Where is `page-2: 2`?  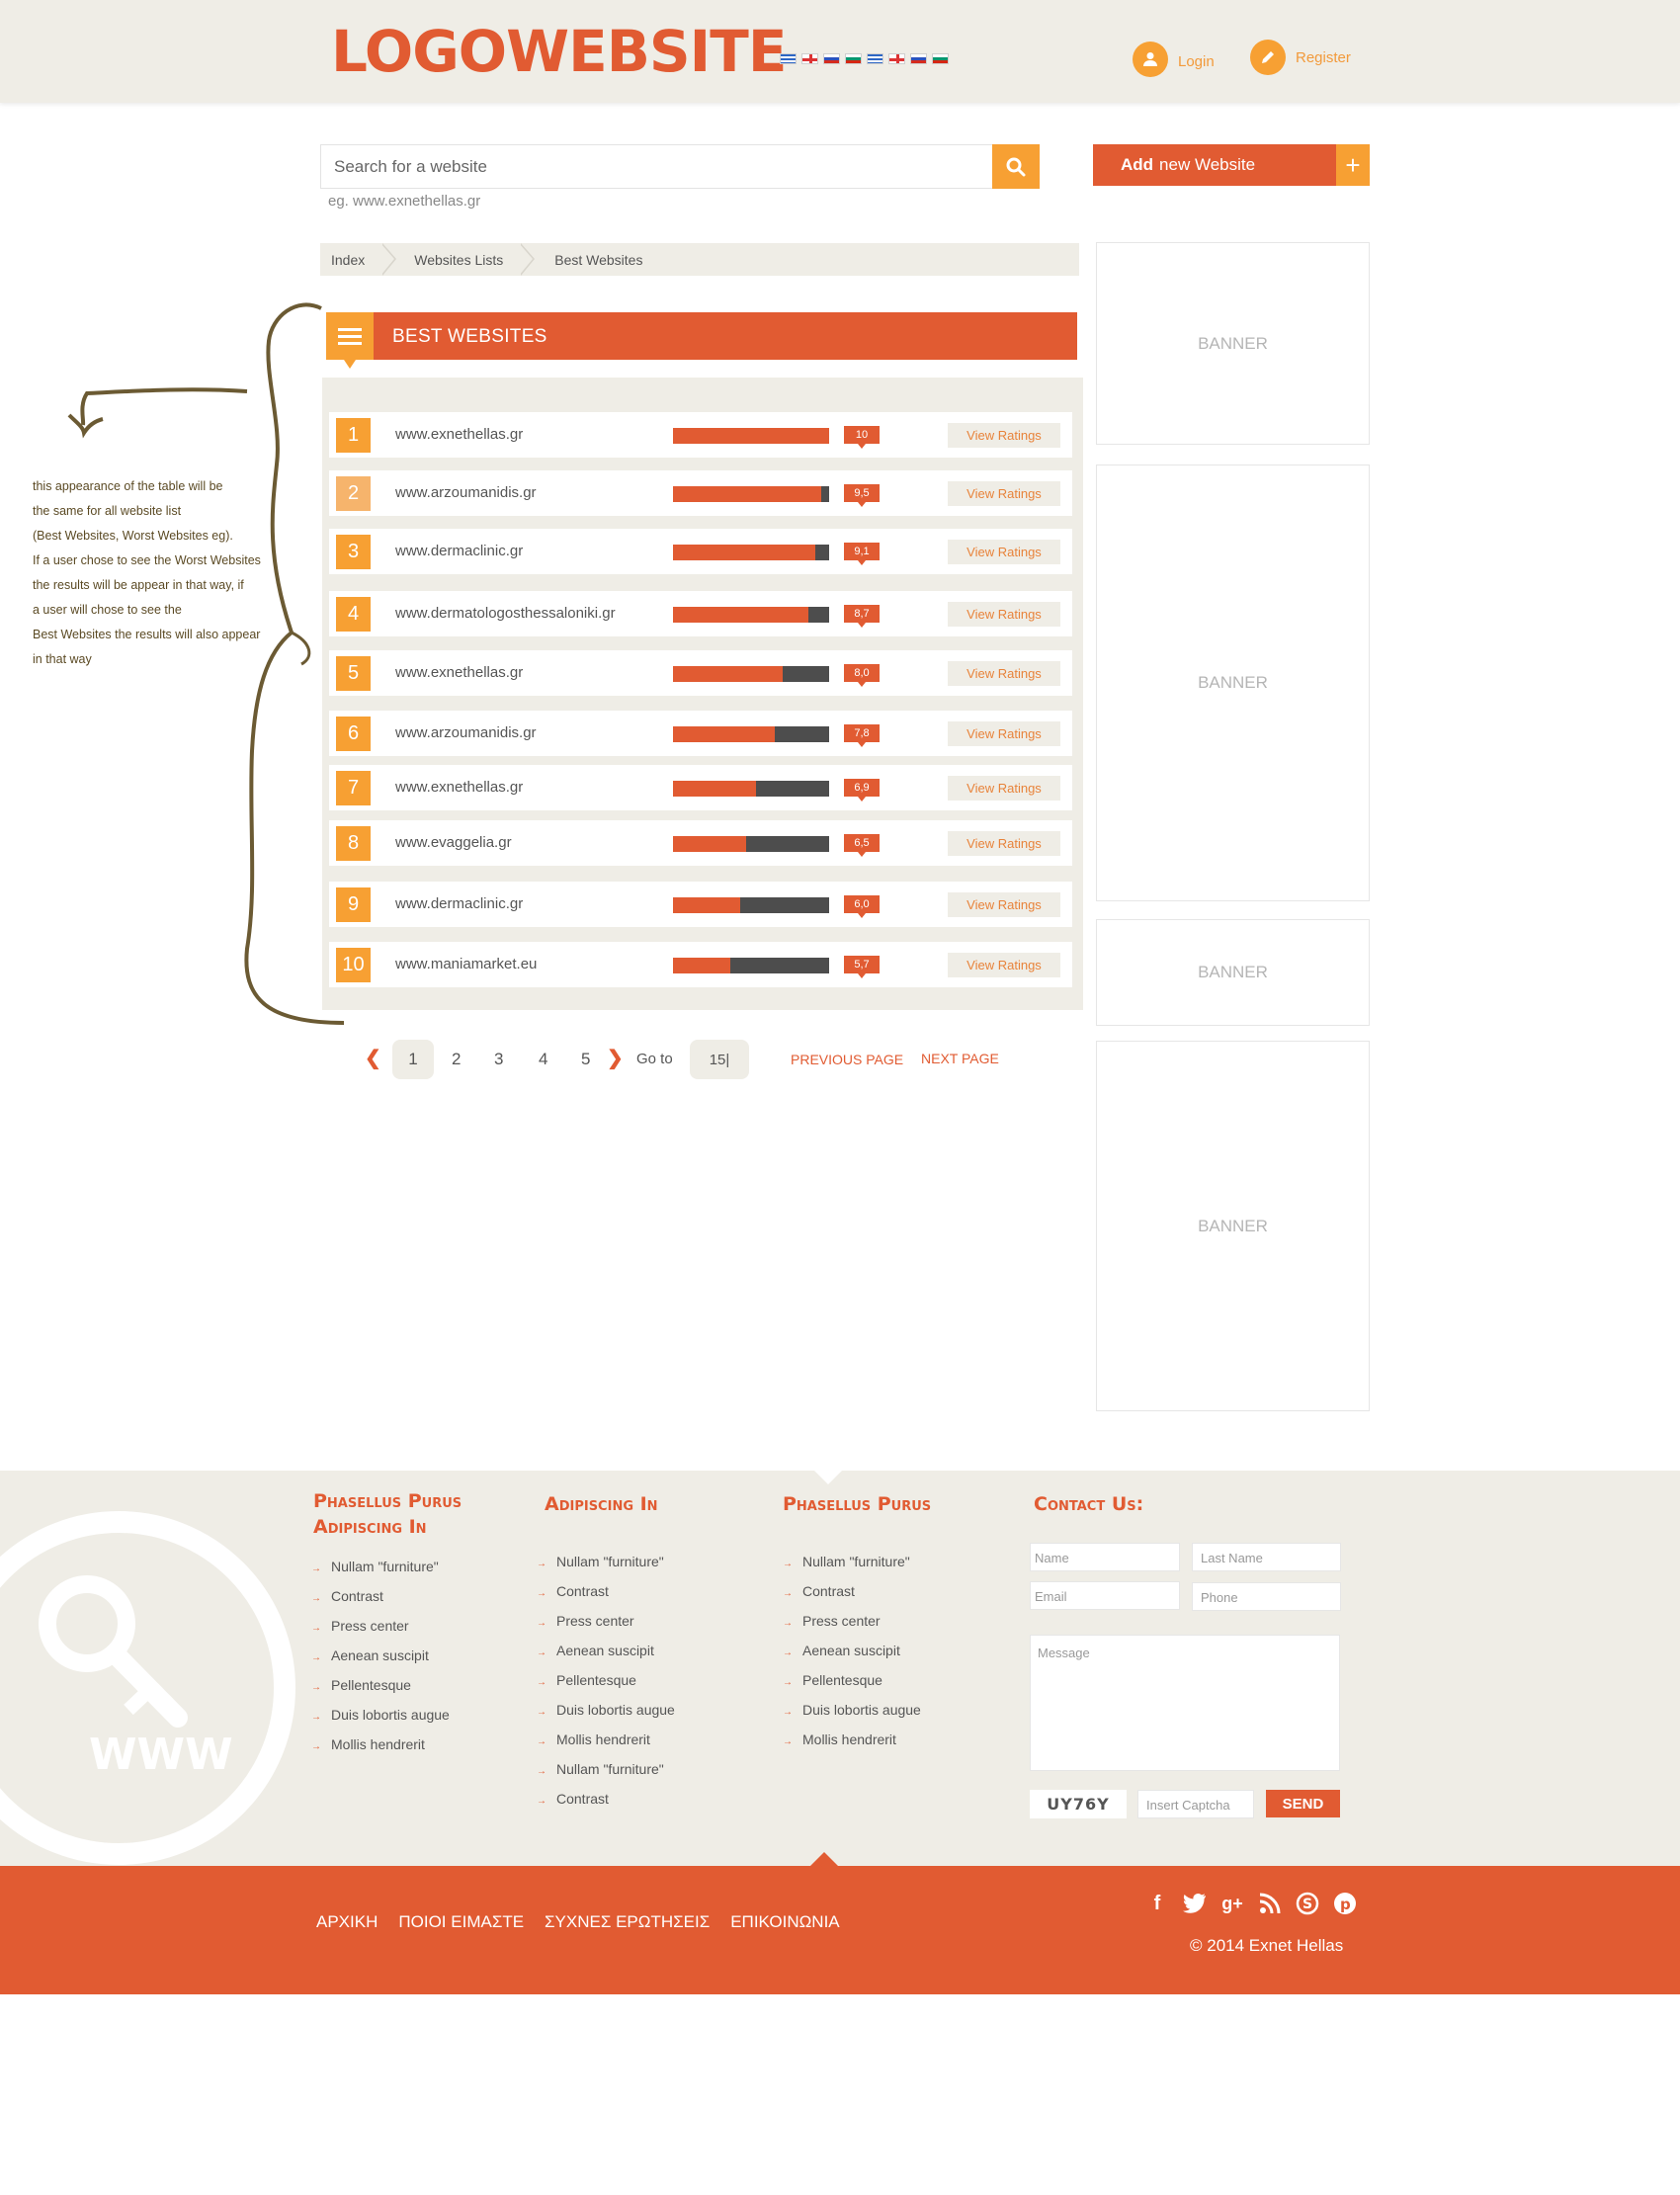 page-2: 2 is located at coordinates (456, 1059).